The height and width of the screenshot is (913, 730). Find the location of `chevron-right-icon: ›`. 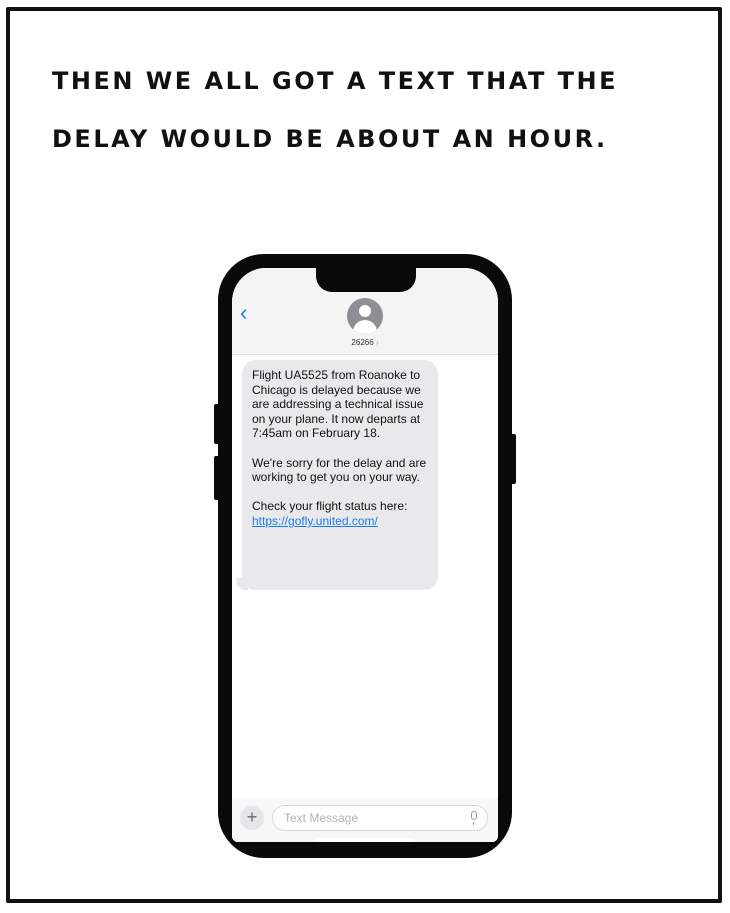

chevron-right-icon: › is located at coordinates (377, 342).